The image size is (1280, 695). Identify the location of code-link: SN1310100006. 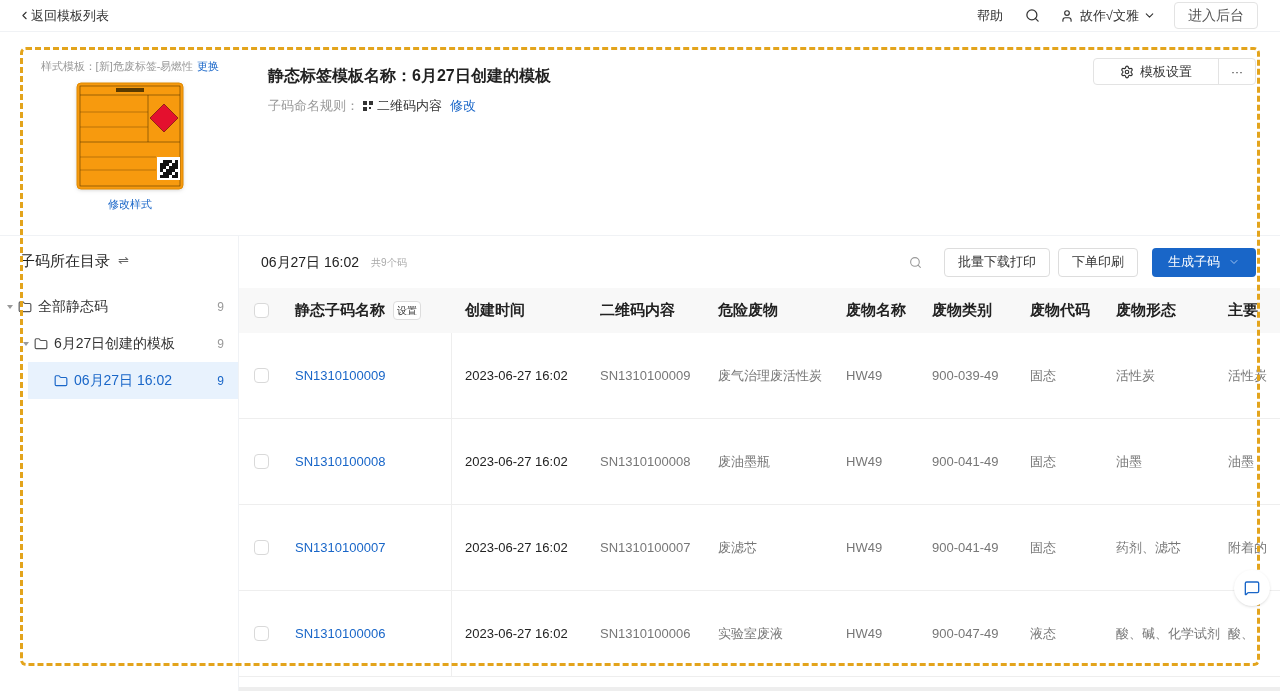
(340, 633).